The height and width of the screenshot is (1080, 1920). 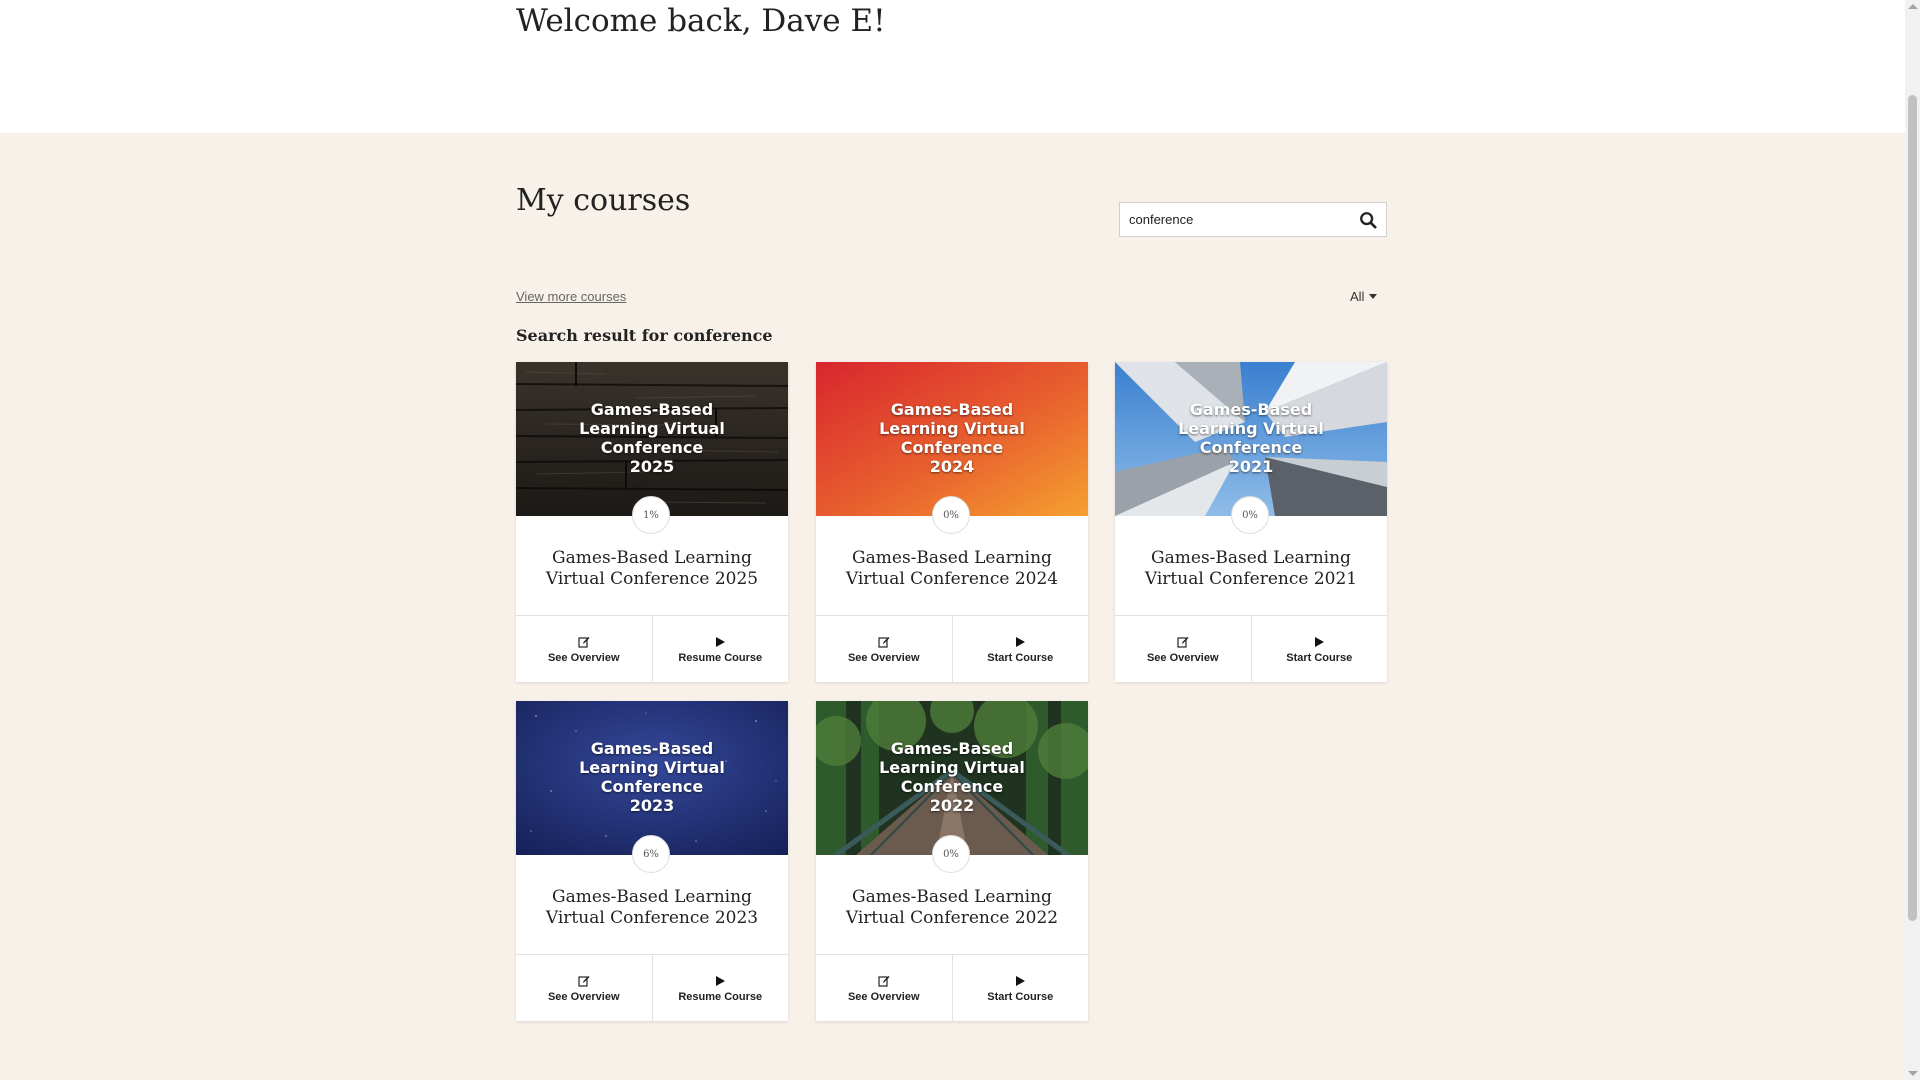 I want to click on scroll-up-icon, so click(x=1913, y=6).